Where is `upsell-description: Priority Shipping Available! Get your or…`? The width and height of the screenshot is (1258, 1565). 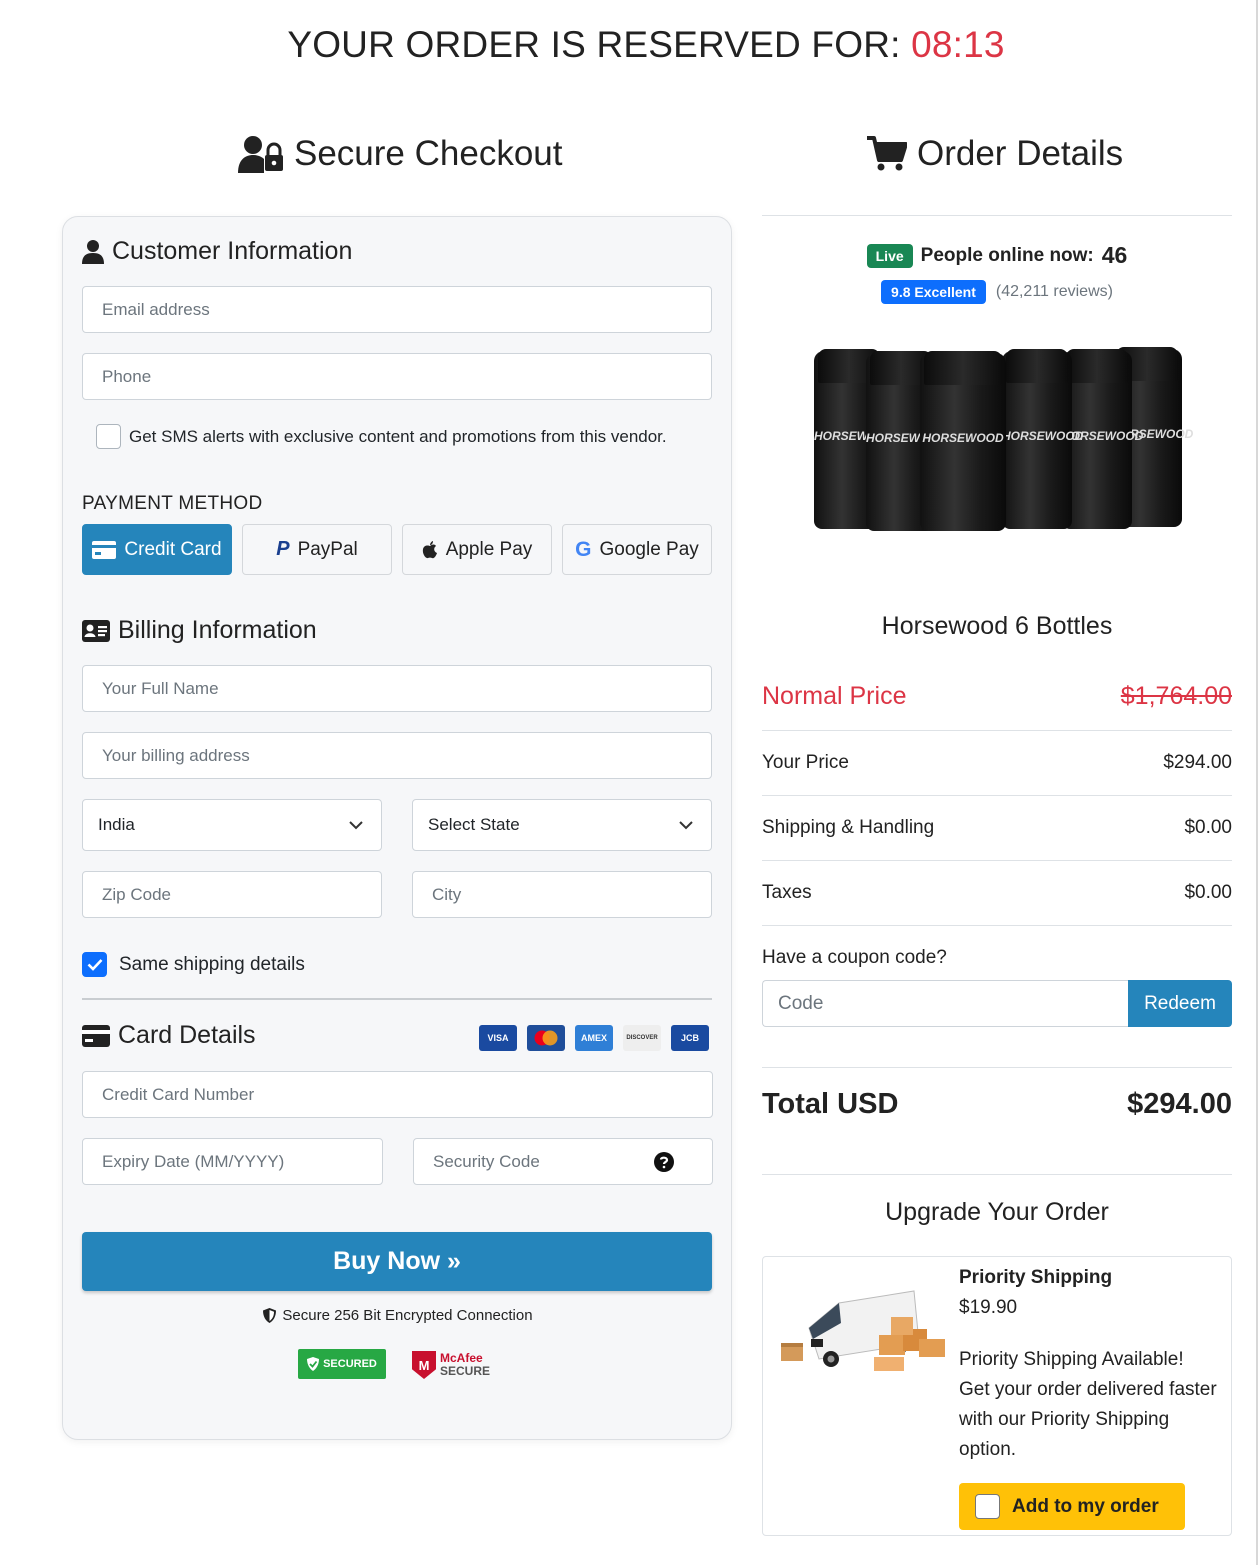
upsell-description: Priority Shipping Available! Get your or… is located at coordinates (1088, 1404).